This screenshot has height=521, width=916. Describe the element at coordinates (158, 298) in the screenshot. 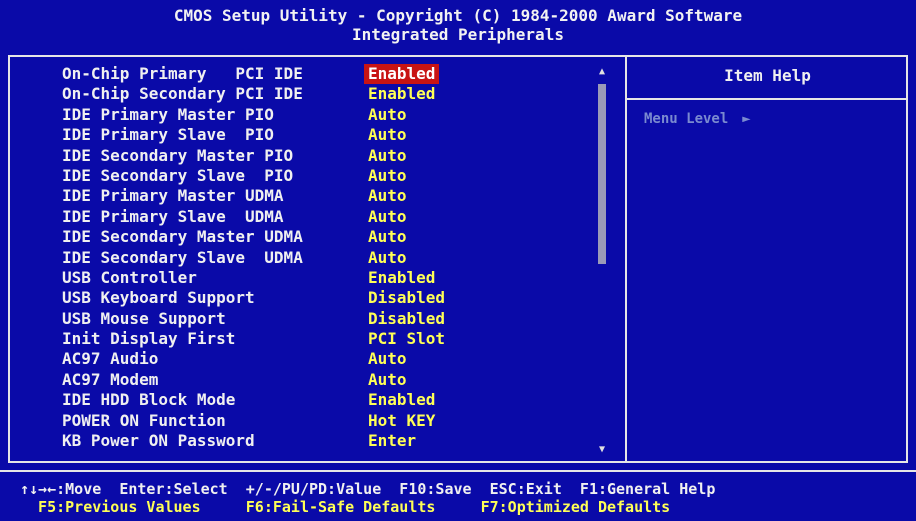

I see `setting-label: USB Keyboard Support` at that location.